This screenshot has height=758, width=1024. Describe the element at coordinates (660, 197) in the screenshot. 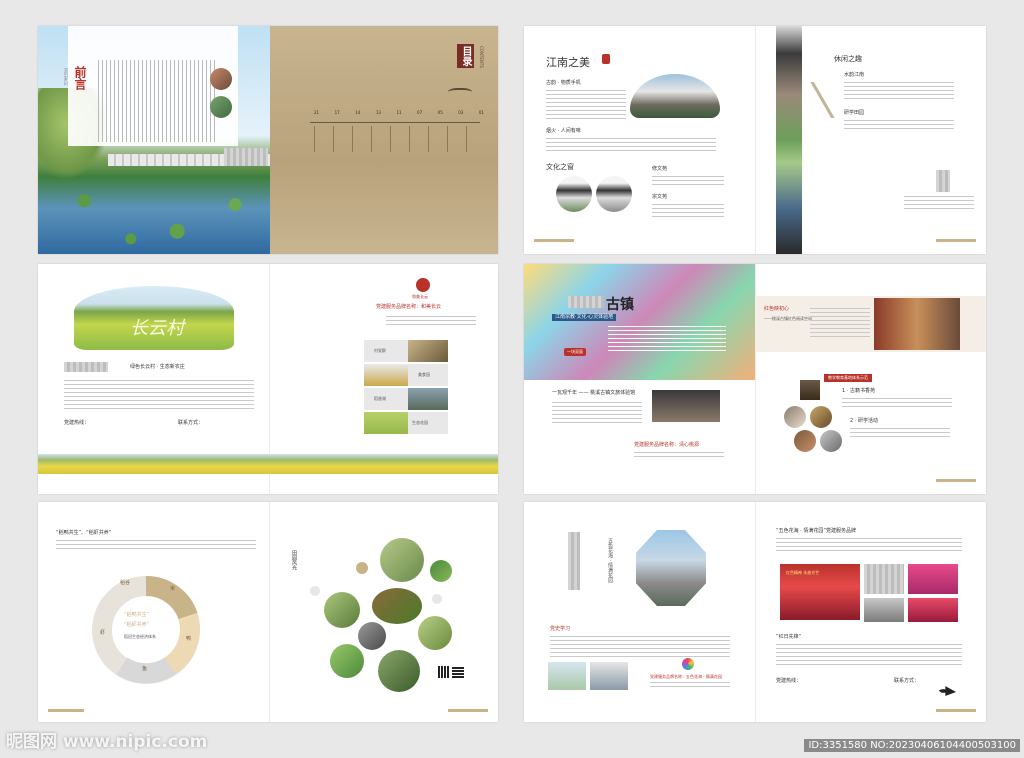

I see `culture-2: 宗文苑` at that location.